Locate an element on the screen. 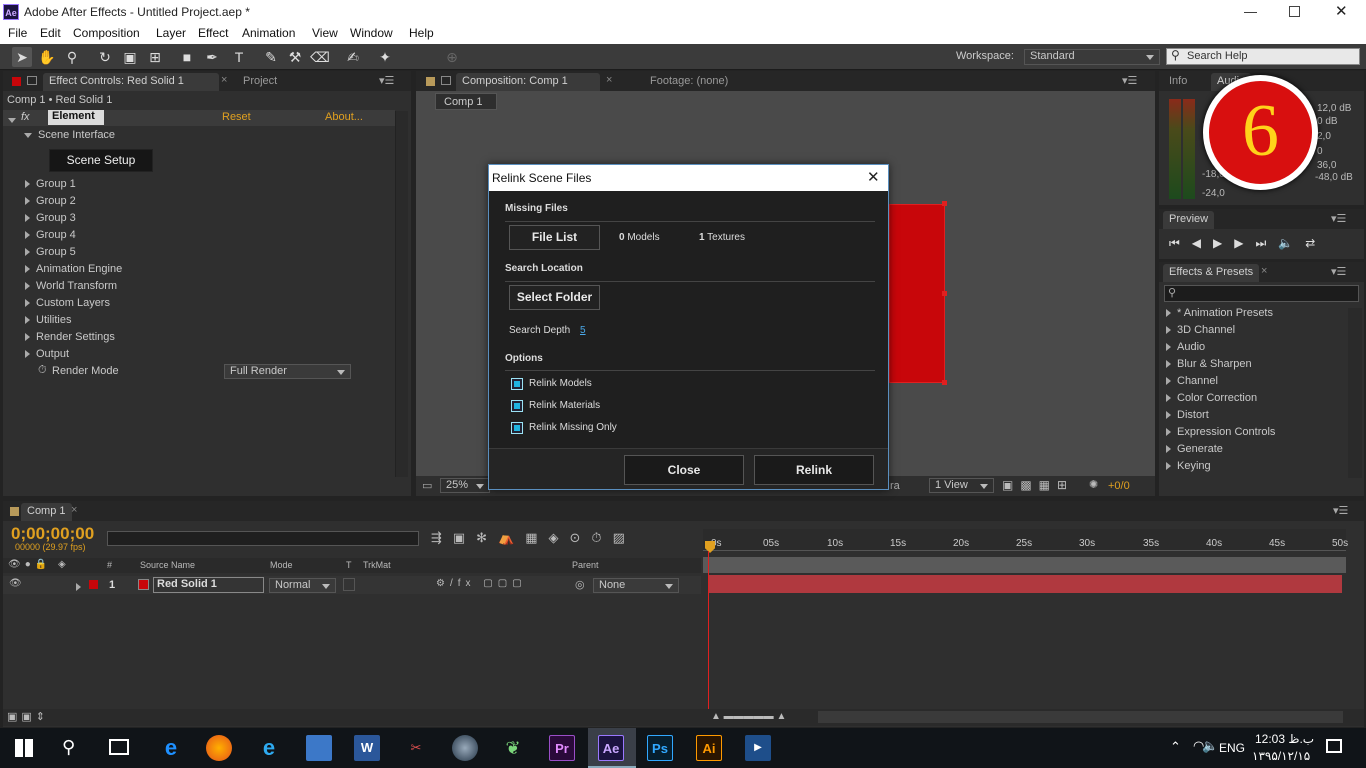 The image size is (1366, 768). camera-tool-icon: ▣ is located at coordinates (130, 57).